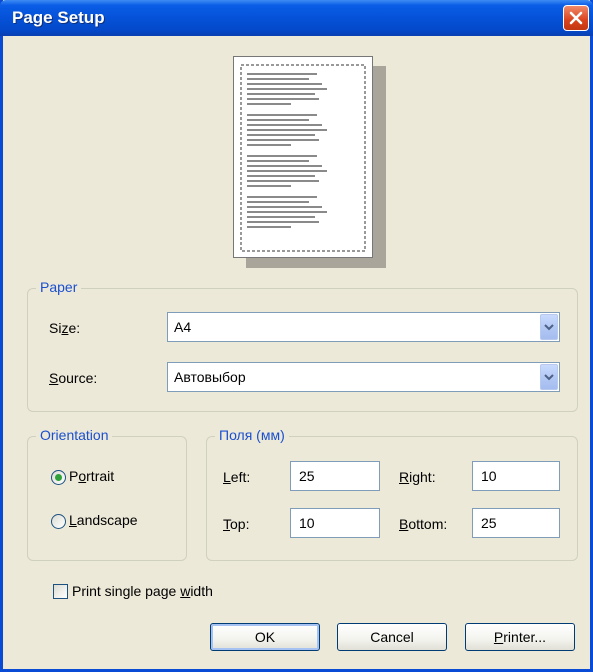 This screenshot has width=593, height=672. I want to click on source-value: Автовыбор, so click(210, 377).